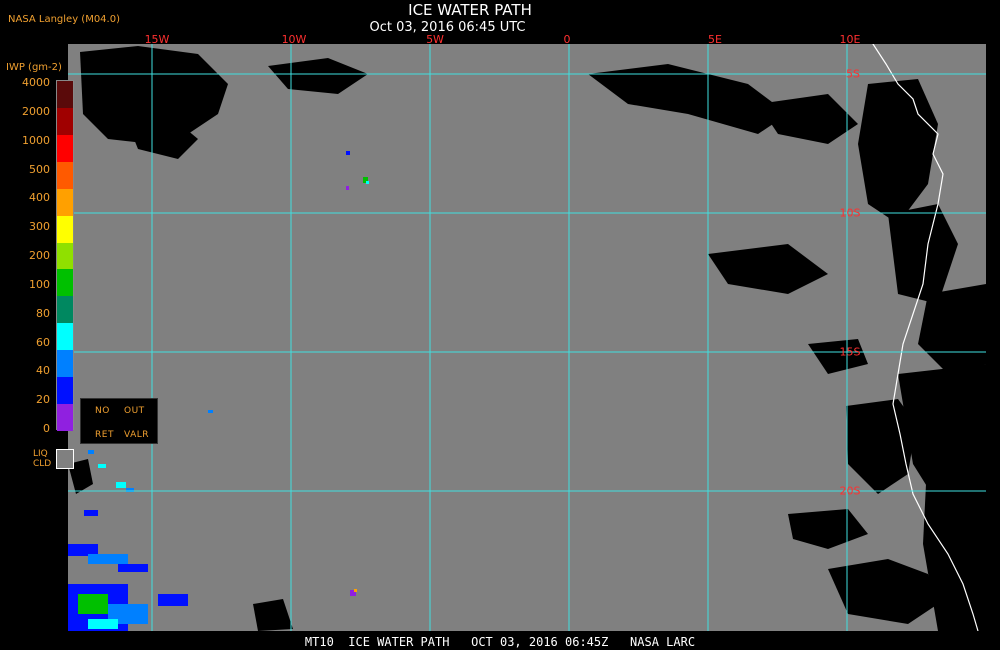  I want to click on cld-text: CLD, so click(42, 464).